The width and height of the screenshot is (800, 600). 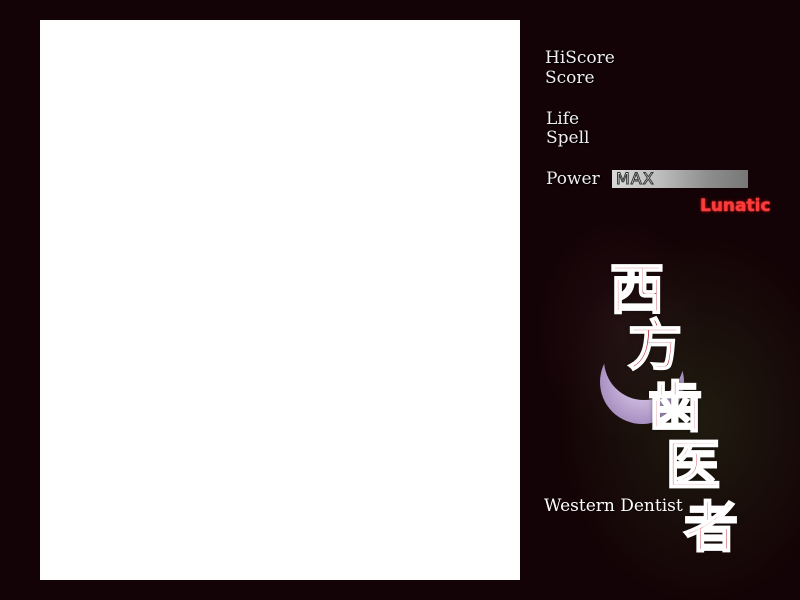 I want to click on logo-kanji-1: 西, so click(x=637, y=289).